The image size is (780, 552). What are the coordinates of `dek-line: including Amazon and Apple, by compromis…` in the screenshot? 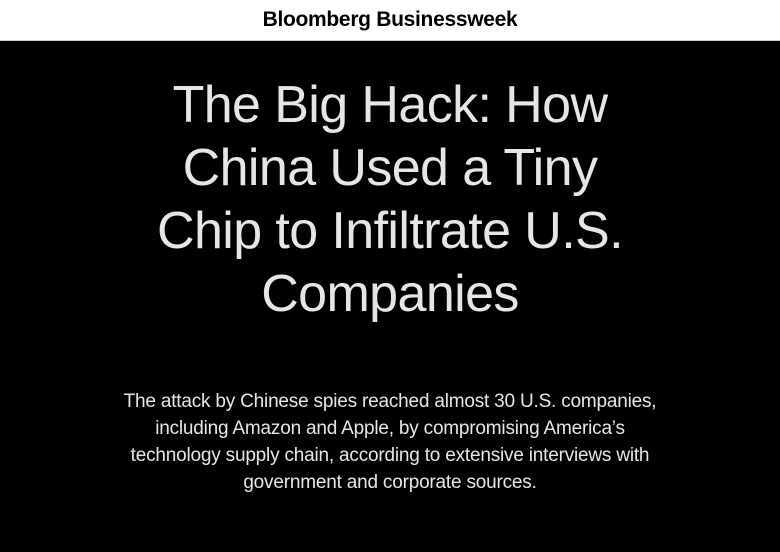 It's located at (390, 428).